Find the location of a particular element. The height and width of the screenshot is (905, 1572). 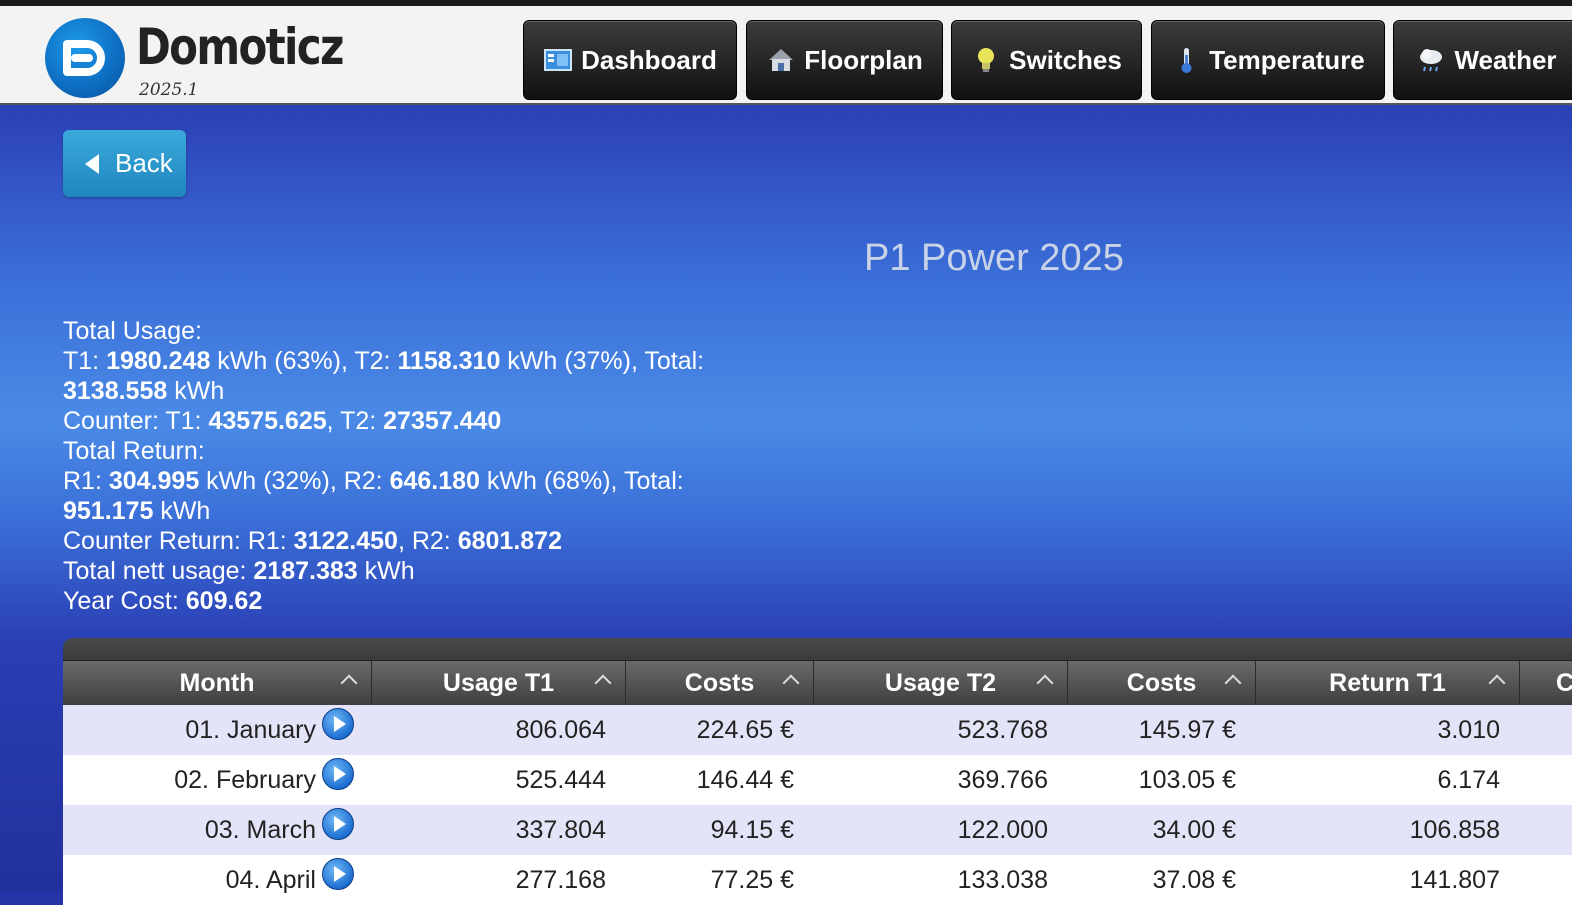

usage-t2-cell: 369.766 is located at coordinates (1002, 779).